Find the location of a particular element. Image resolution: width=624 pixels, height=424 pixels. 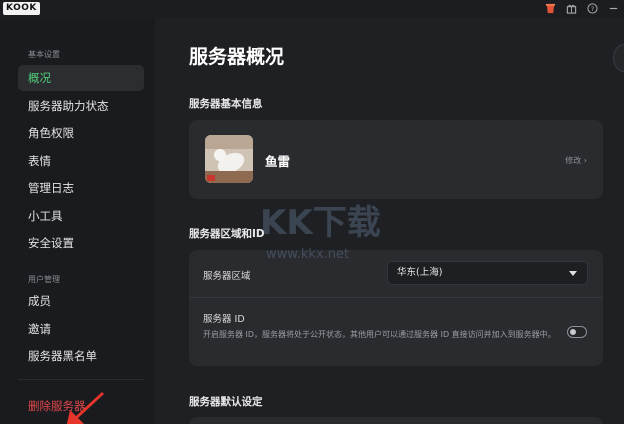

red-arrow-icon is located at coordinates (85, 408).